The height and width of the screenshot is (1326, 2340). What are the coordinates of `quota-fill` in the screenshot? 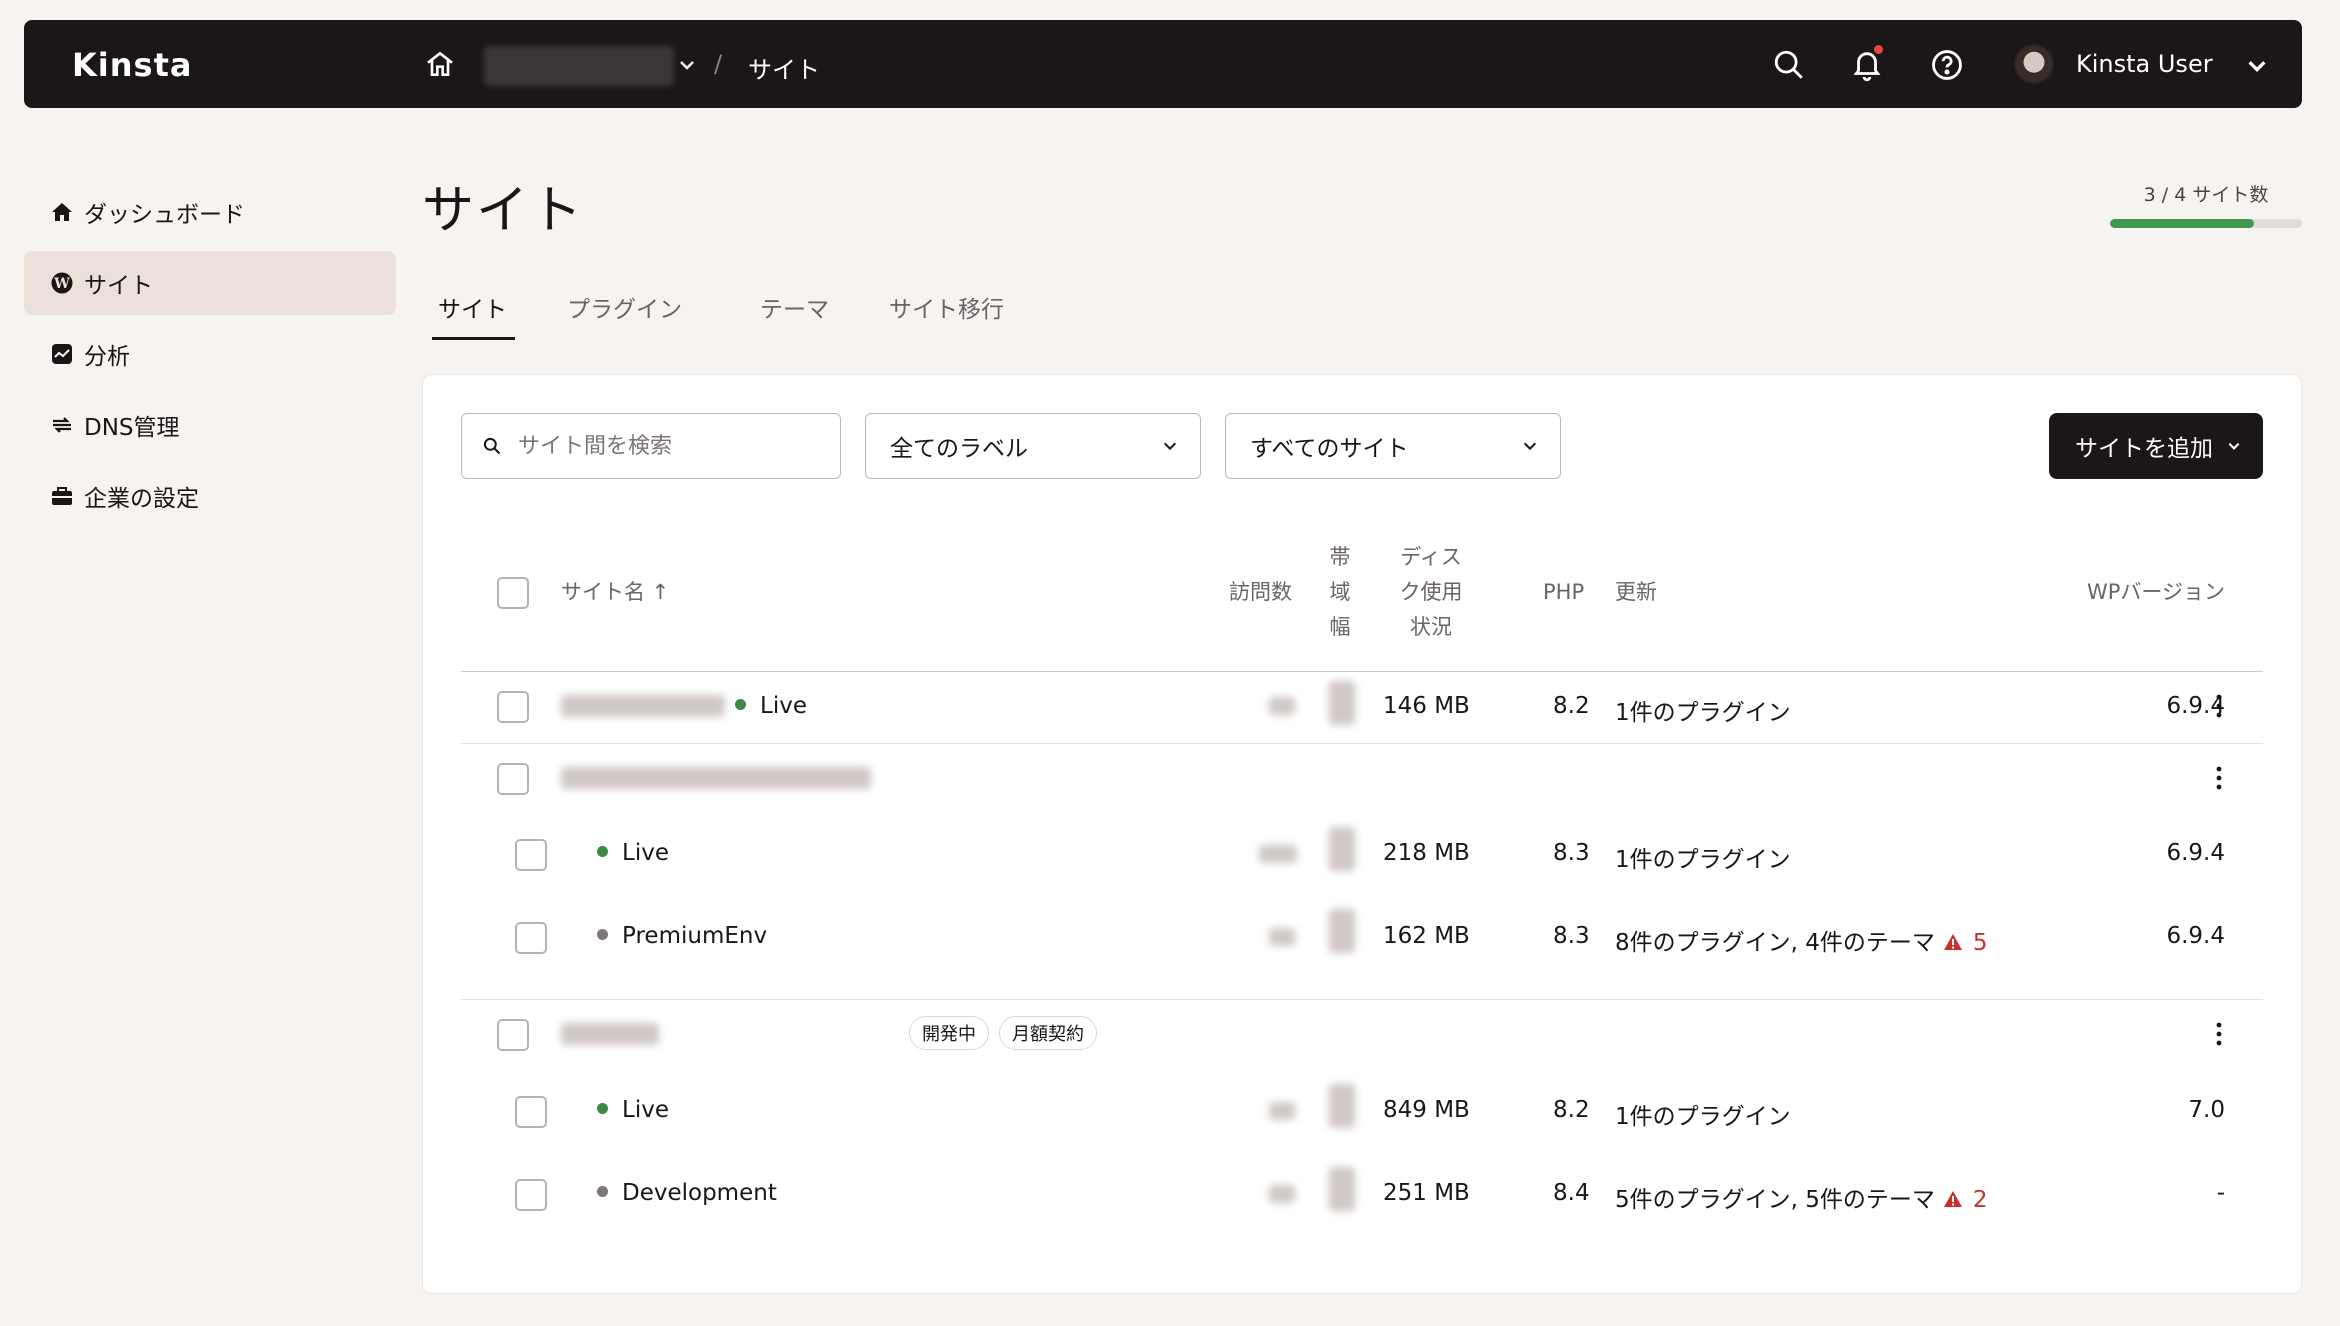 It's located at (2182, 223).